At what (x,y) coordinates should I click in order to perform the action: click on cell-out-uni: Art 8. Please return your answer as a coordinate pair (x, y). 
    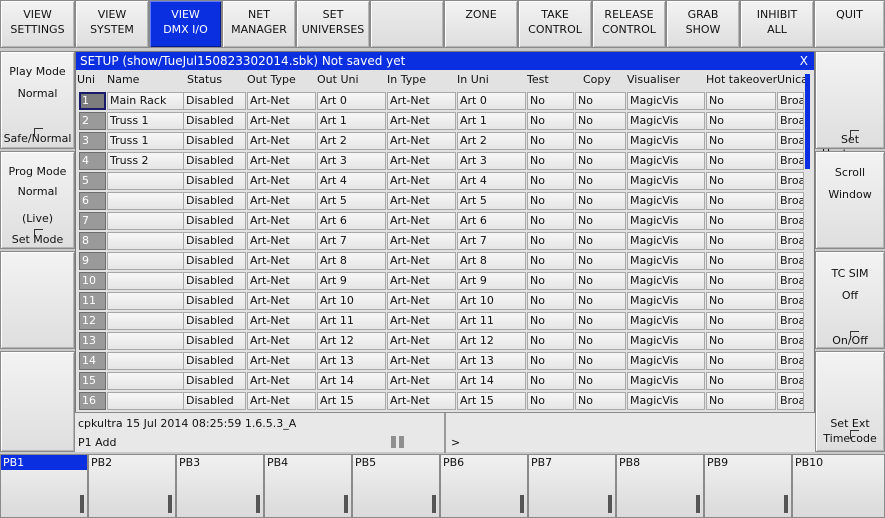
    Looking at the image, I should click on (351, 261).